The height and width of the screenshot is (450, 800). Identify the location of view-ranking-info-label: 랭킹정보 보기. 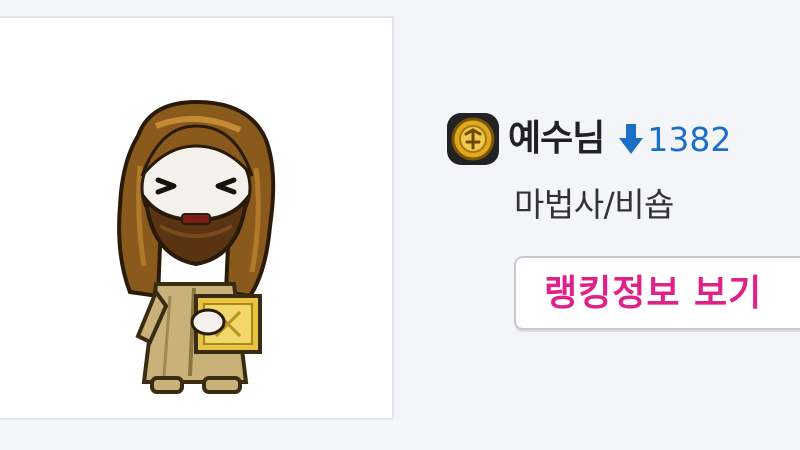
(653, 293).